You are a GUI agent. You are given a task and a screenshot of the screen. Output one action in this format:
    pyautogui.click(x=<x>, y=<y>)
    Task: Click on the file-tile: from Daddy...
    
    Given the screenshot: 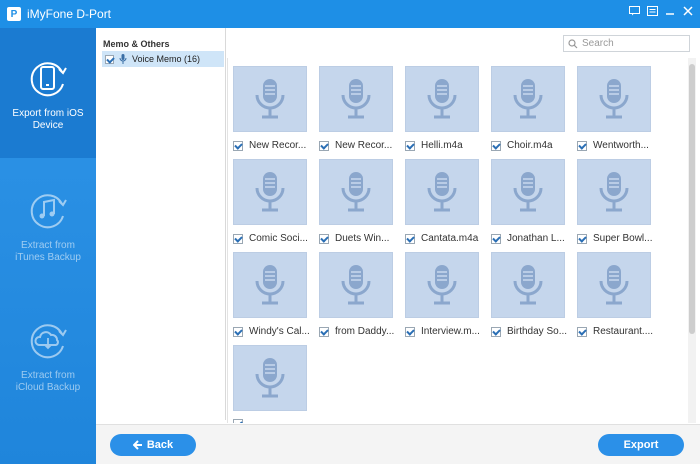 What is the action you would take?
    pyautogui.click(x=358, y=290)
    